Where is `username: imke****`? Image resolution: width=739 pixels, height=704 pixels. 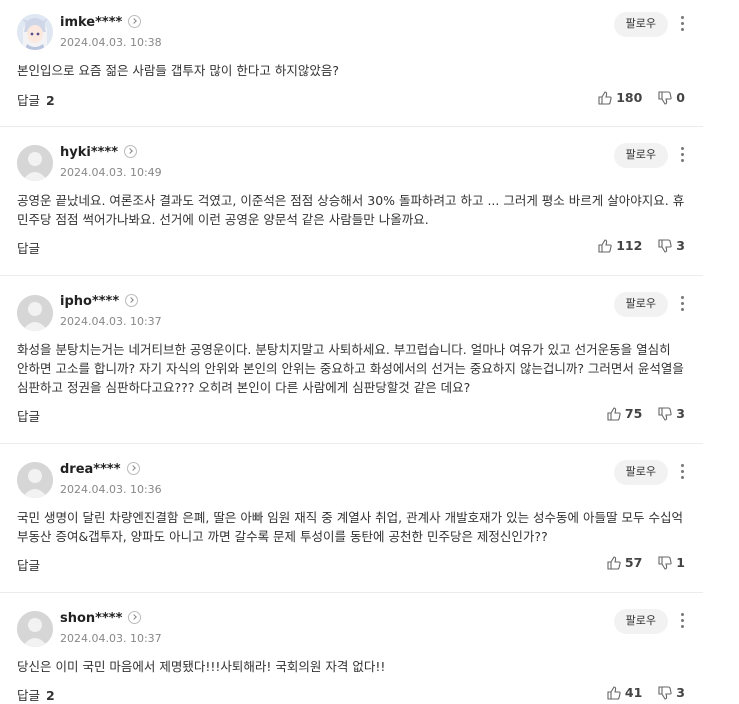 username: imke**** is located at coordinates (101, 22).